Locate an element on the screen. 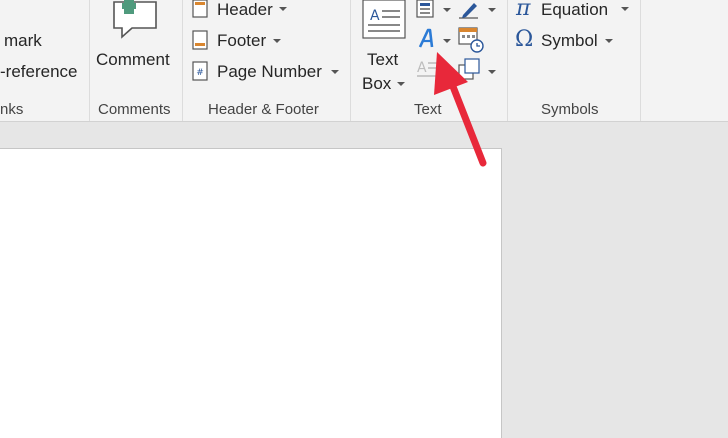 Image resolution: width=728 pixels, height=438 pixels. footer-label: Footer is located at coordinates (242, 40).